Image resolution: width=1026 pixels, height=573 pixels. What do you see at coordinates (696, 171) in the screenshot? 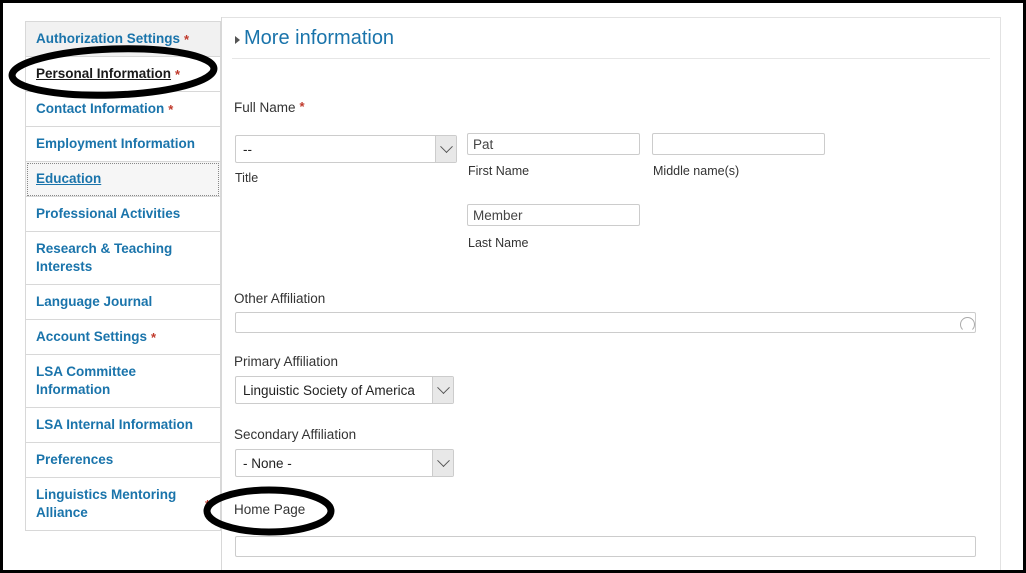
I see `middle-name-sub-label: Middle name(s)` at bounding box center [696, 171].